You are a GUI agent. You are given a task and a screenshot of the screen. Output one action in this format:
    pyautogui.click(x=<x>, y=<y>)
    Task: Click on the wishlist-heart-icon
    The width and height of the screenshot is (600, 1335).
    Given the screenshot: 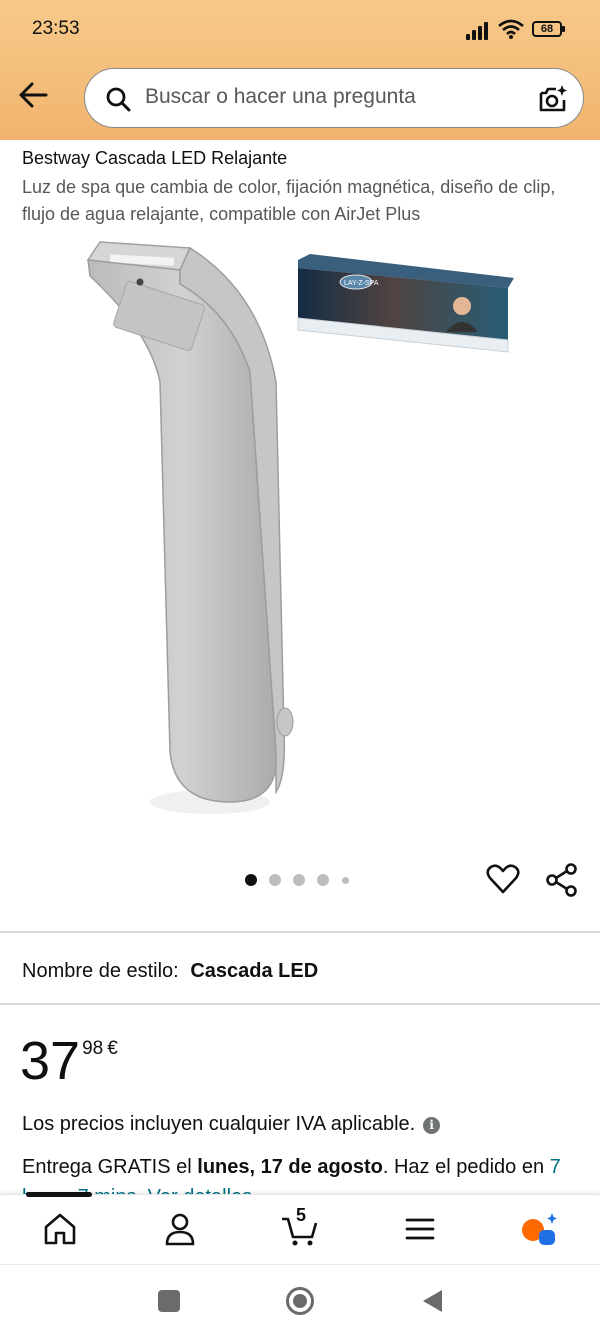 What is the action you would take?
    pyautogui.click(x=503, y=879)
    